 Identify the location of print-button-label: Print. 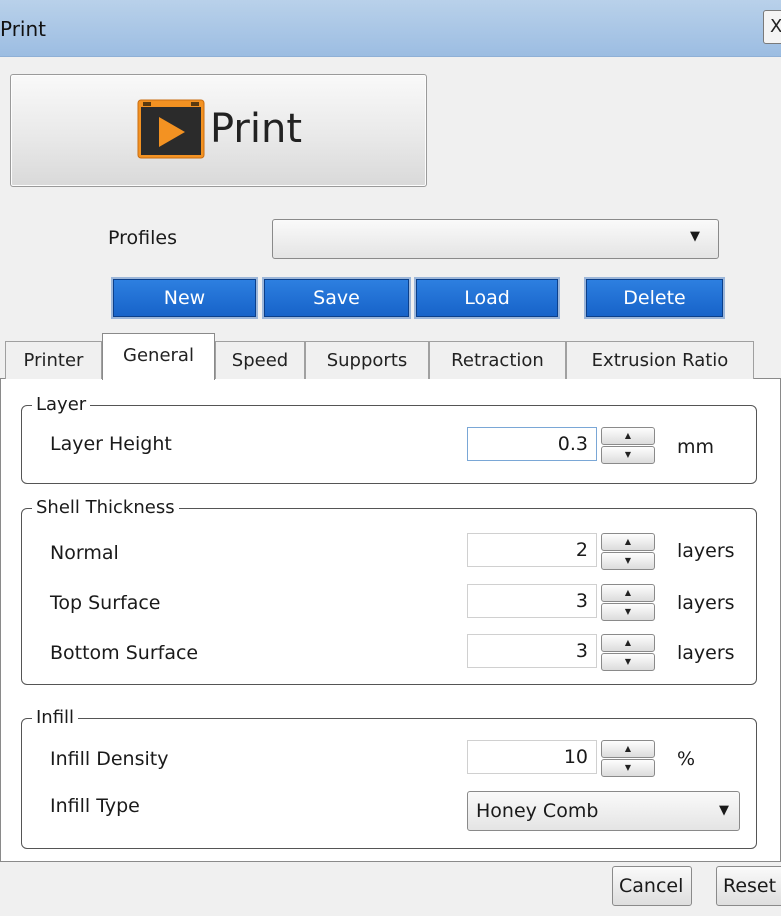
(256, 129).